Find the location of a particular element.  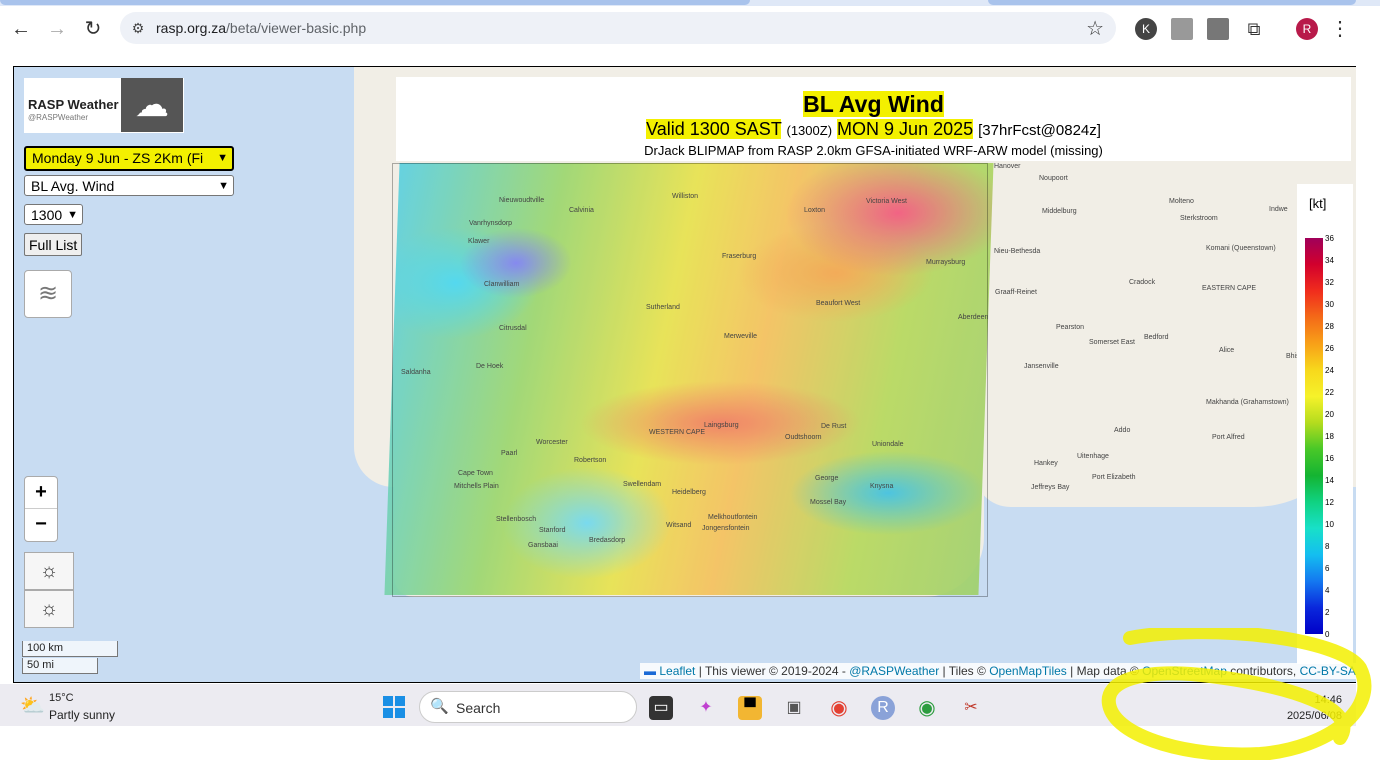

inactive-tab is located at coordinates (1172, 2).